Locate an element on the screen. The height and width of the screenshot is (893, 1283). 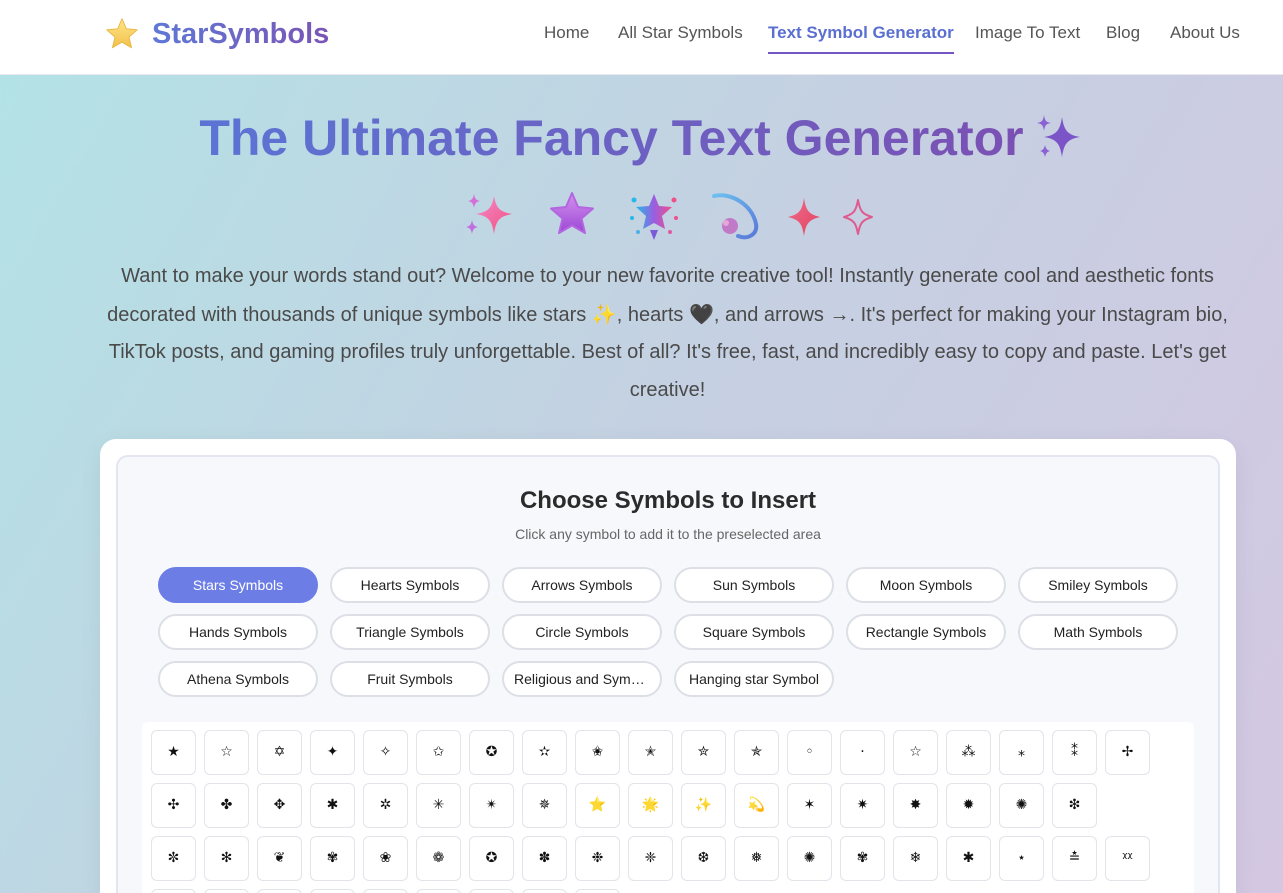
category-button: Moon Symbols is located at coordinates (926, 585).